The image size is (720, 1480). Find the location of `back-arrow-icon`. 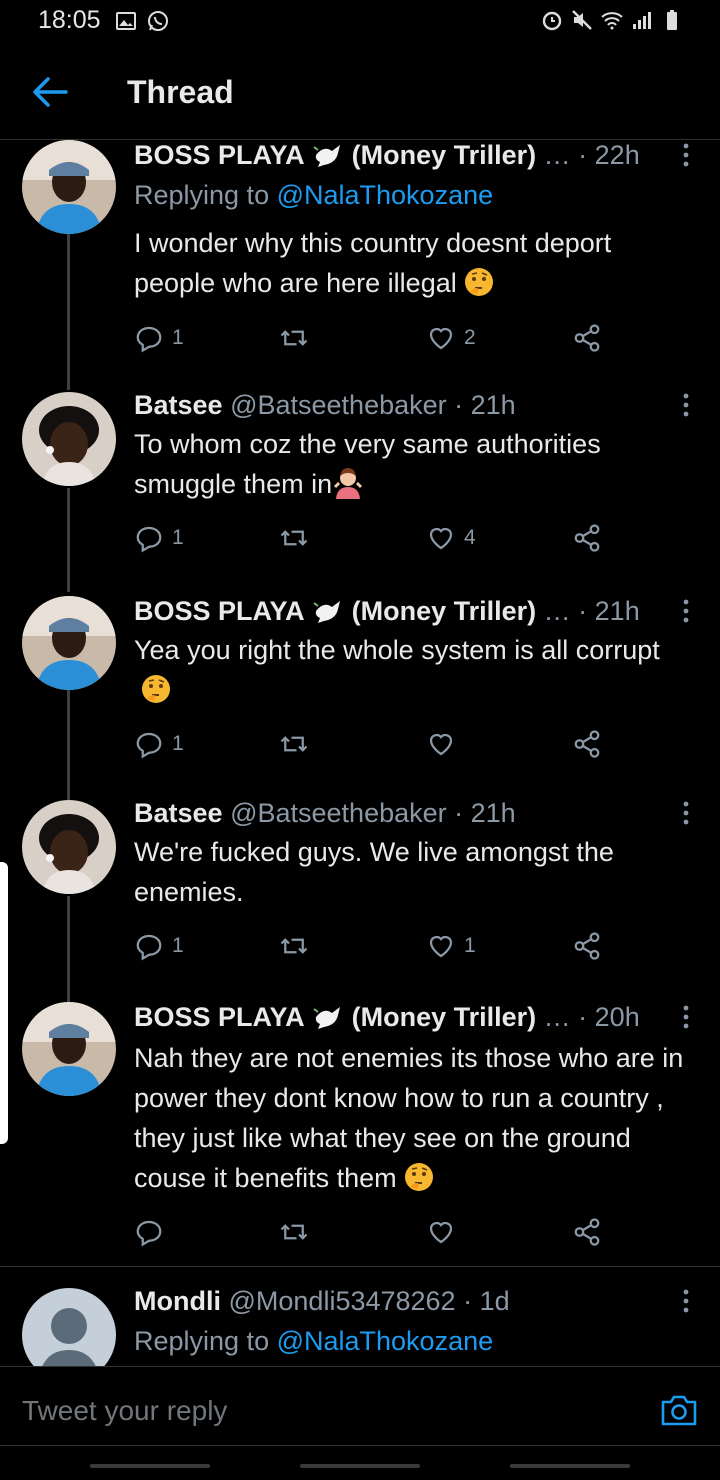

back-arrow-icon is located at coordinates (50, 92).